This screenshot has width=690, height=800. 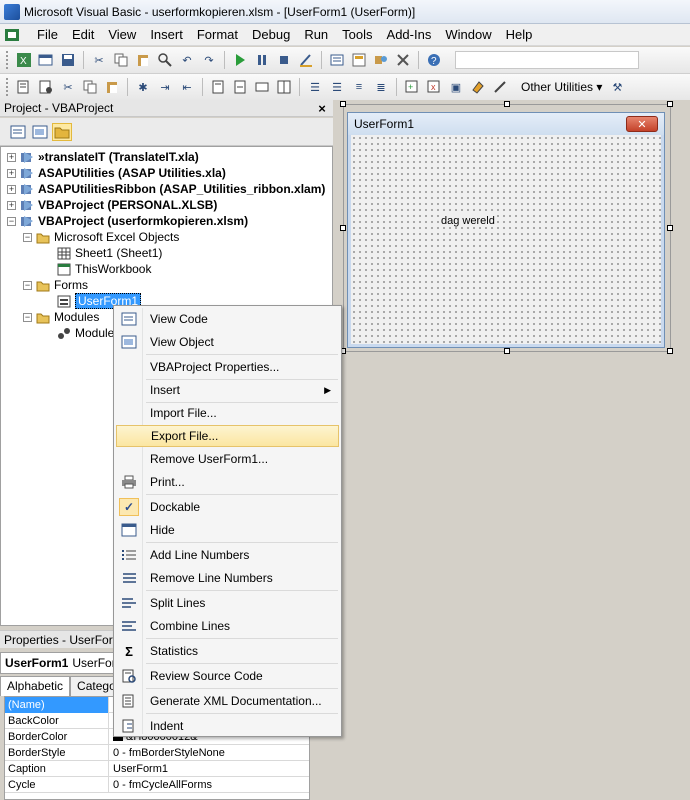 I want to click on menu-item-dockable: ✓ Dockable, so click(x=227, y=507).